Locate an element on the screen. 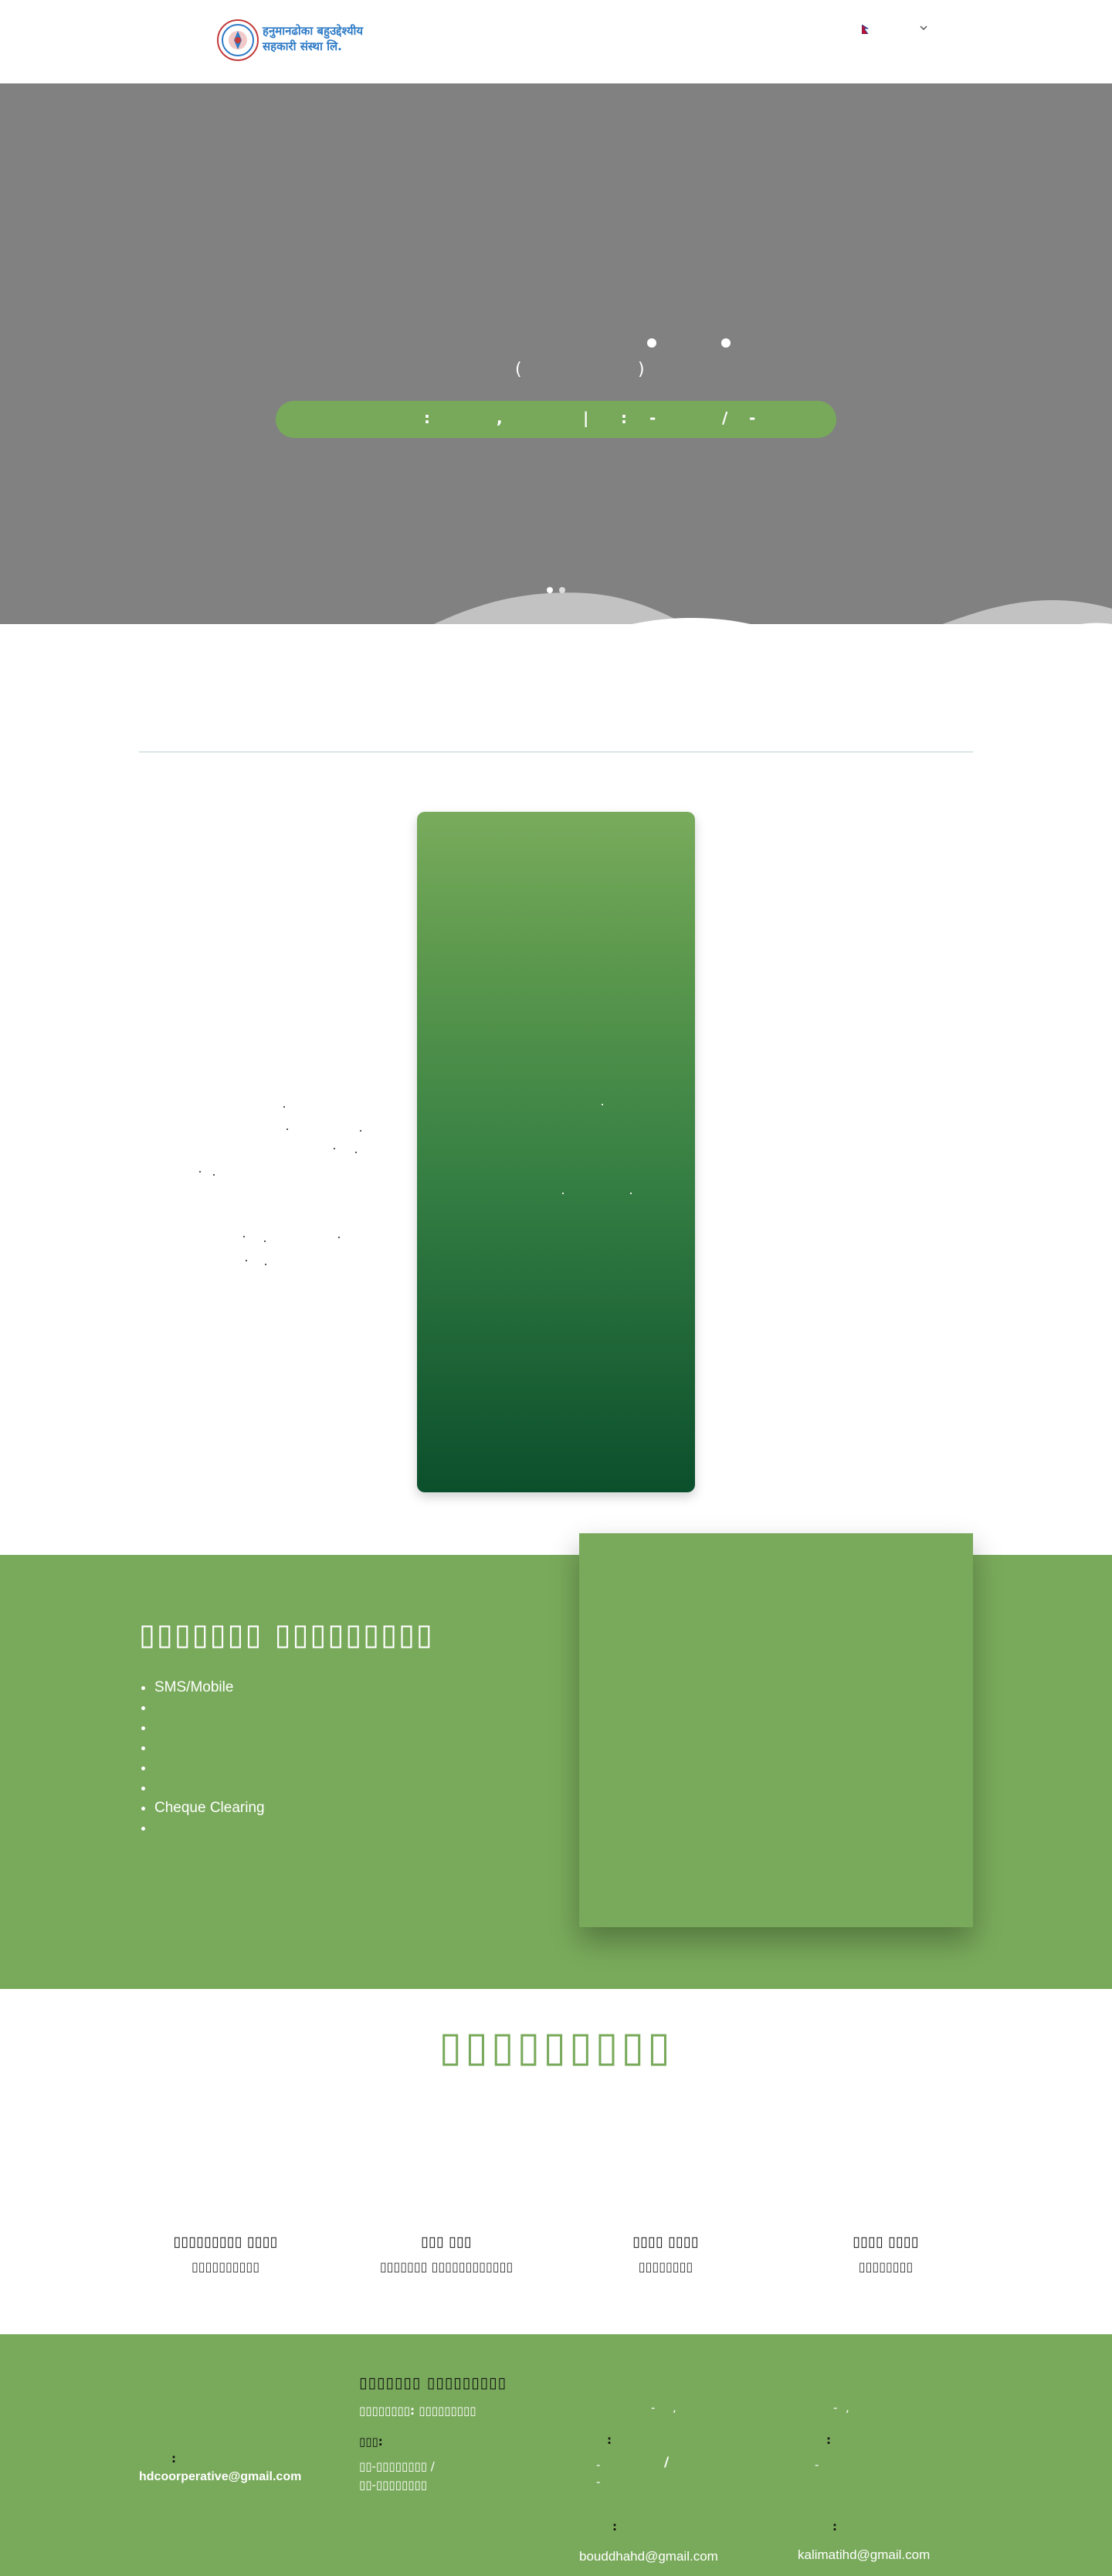 The height and width of the screenshot is (2576, 1112). member-name: ▯▯▯▯▯▯▯▯▯ ▯▯▯▯ is located at coordinates (225, 2242).